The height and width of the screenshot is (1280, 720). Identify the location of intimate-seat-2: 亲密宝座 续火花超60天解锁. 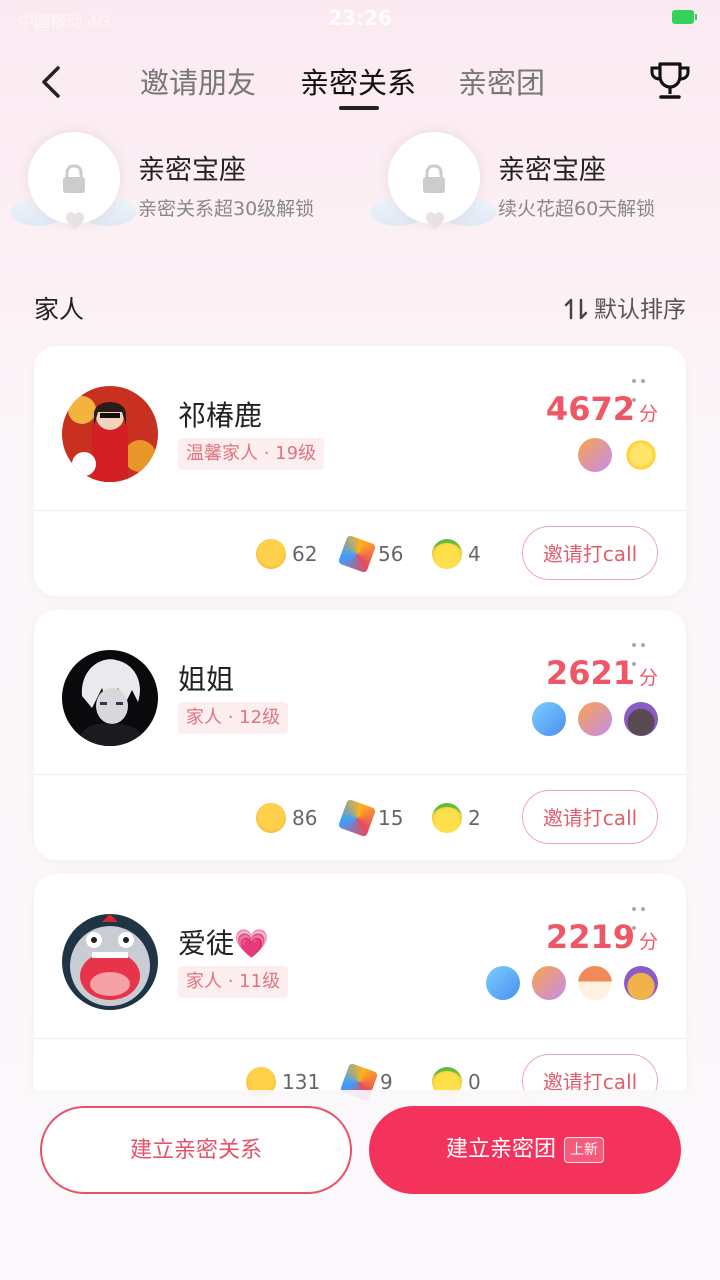
(541, 183).